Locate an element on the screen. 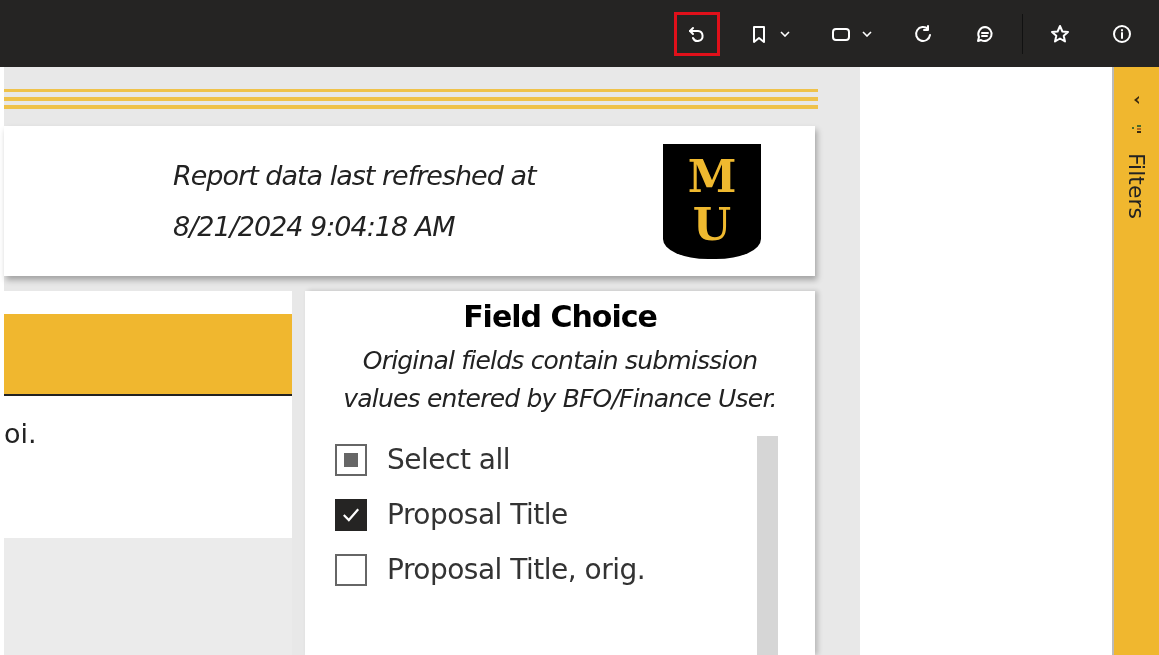 The height and width of the screenshot is (655, 1159). slicer-description: Original fields contain submission values entered by BFO/Finance User. is located at coordinates (560, 380).